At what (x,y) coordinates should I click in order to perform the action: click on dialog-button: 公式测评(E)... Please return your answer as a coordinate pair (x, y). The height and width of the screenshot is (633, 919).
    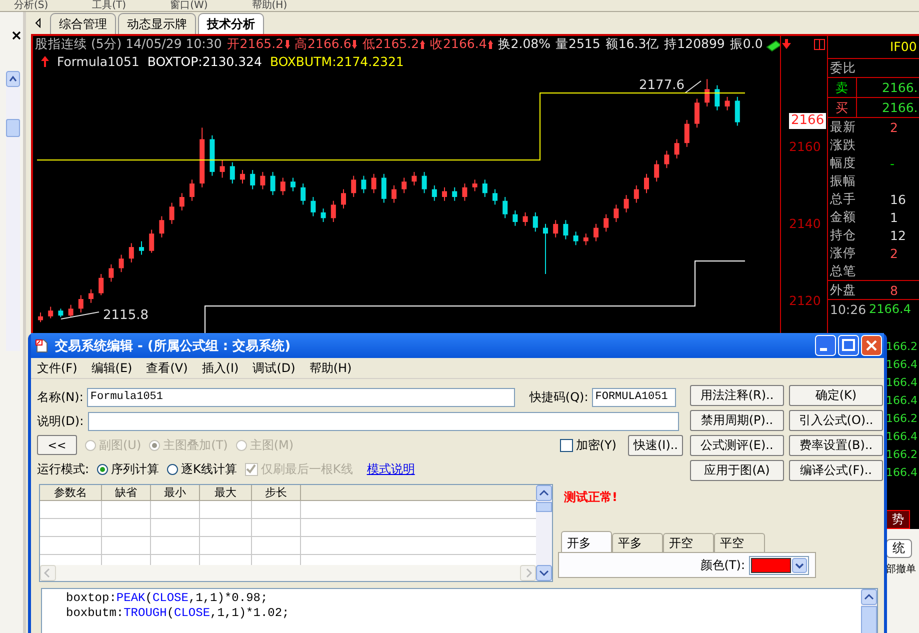
    Looking at the image, I should click on (737, 445).